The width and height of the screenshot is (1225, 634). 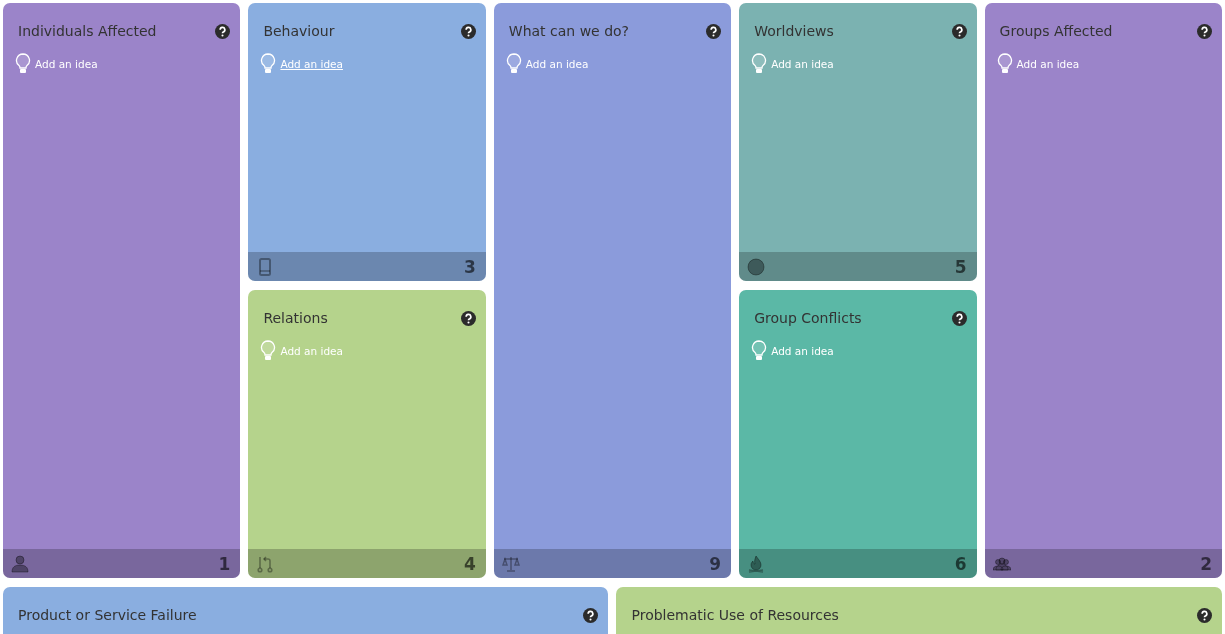 What do you see at coordinates (224, 563) in the screenshot?
I see `idea-count: 1` at bounding box center [224, 563].